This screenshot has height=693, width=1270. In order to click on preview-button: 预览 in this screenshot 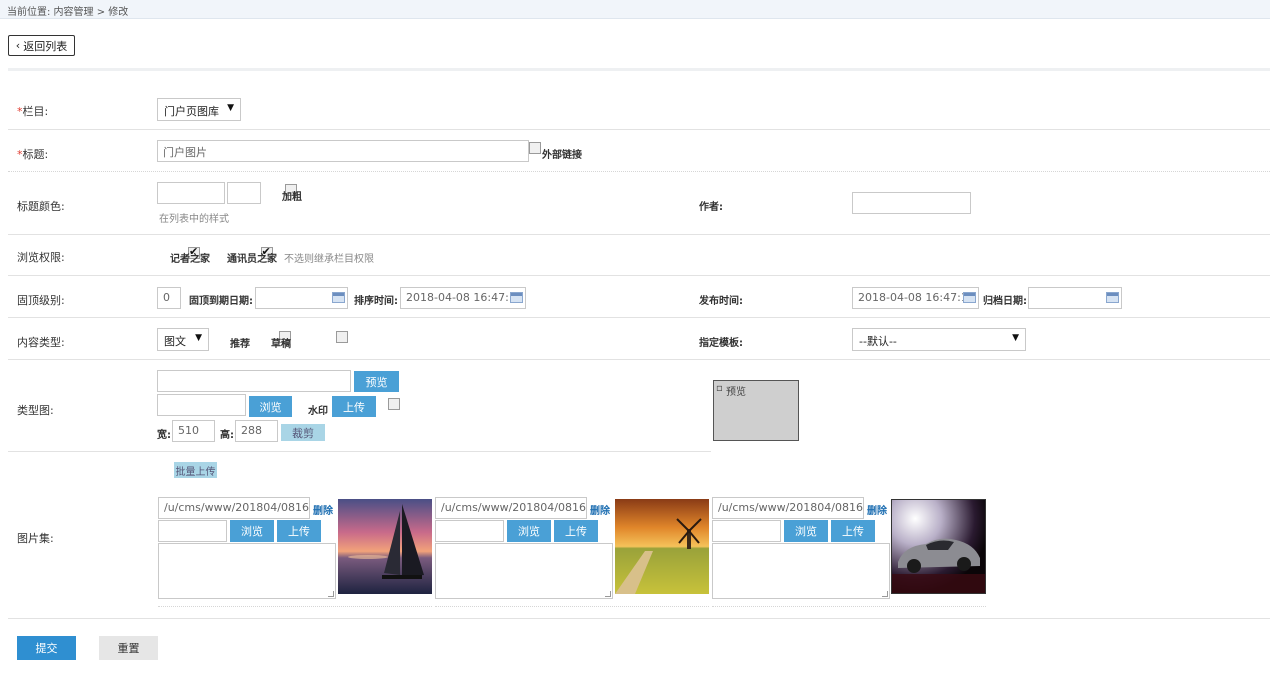, I will do `click(376, 381)`.